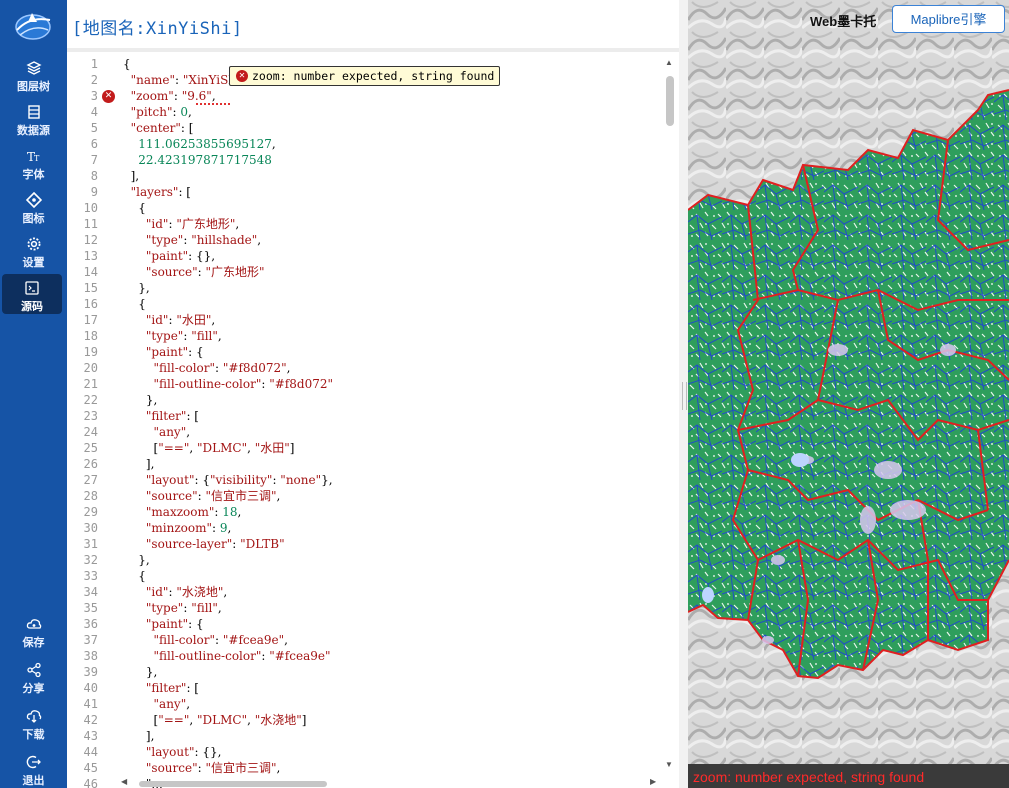 This screenshot has width=1009, height=788. I want to click on code-line: "id": "水浇地",, so click(175, 592).